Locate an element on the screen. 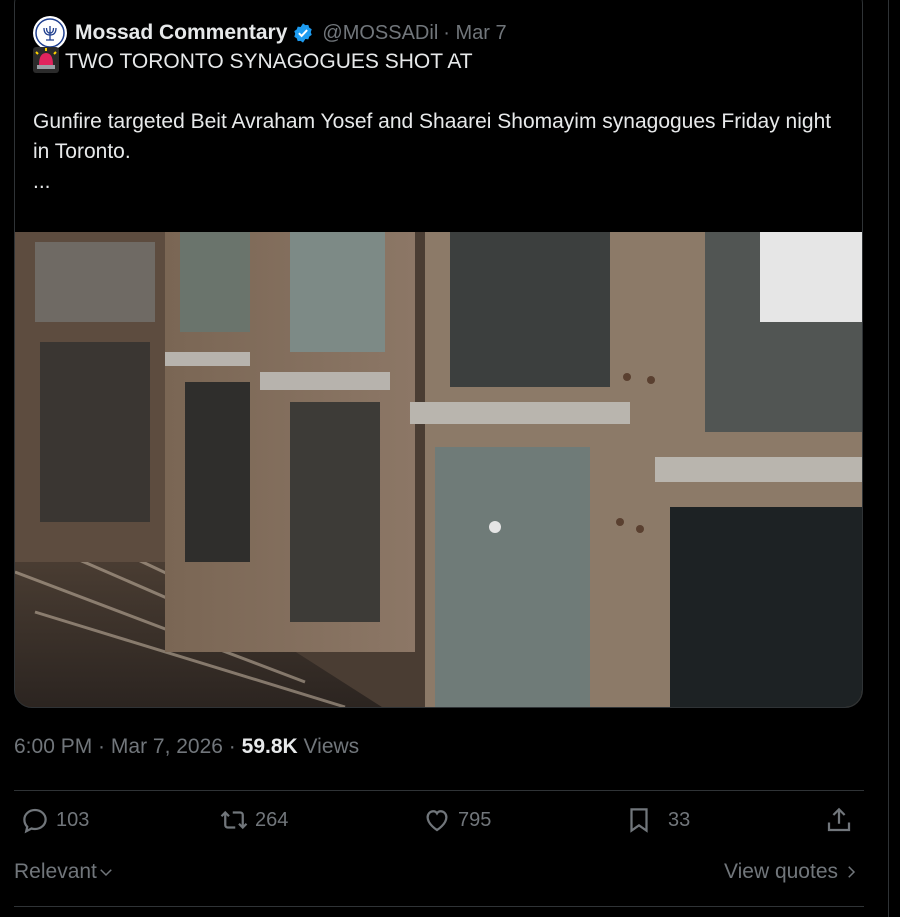 The height and width of the screenshot is (917, 900). reply-count: 103 is located at coordinates (73, 819).